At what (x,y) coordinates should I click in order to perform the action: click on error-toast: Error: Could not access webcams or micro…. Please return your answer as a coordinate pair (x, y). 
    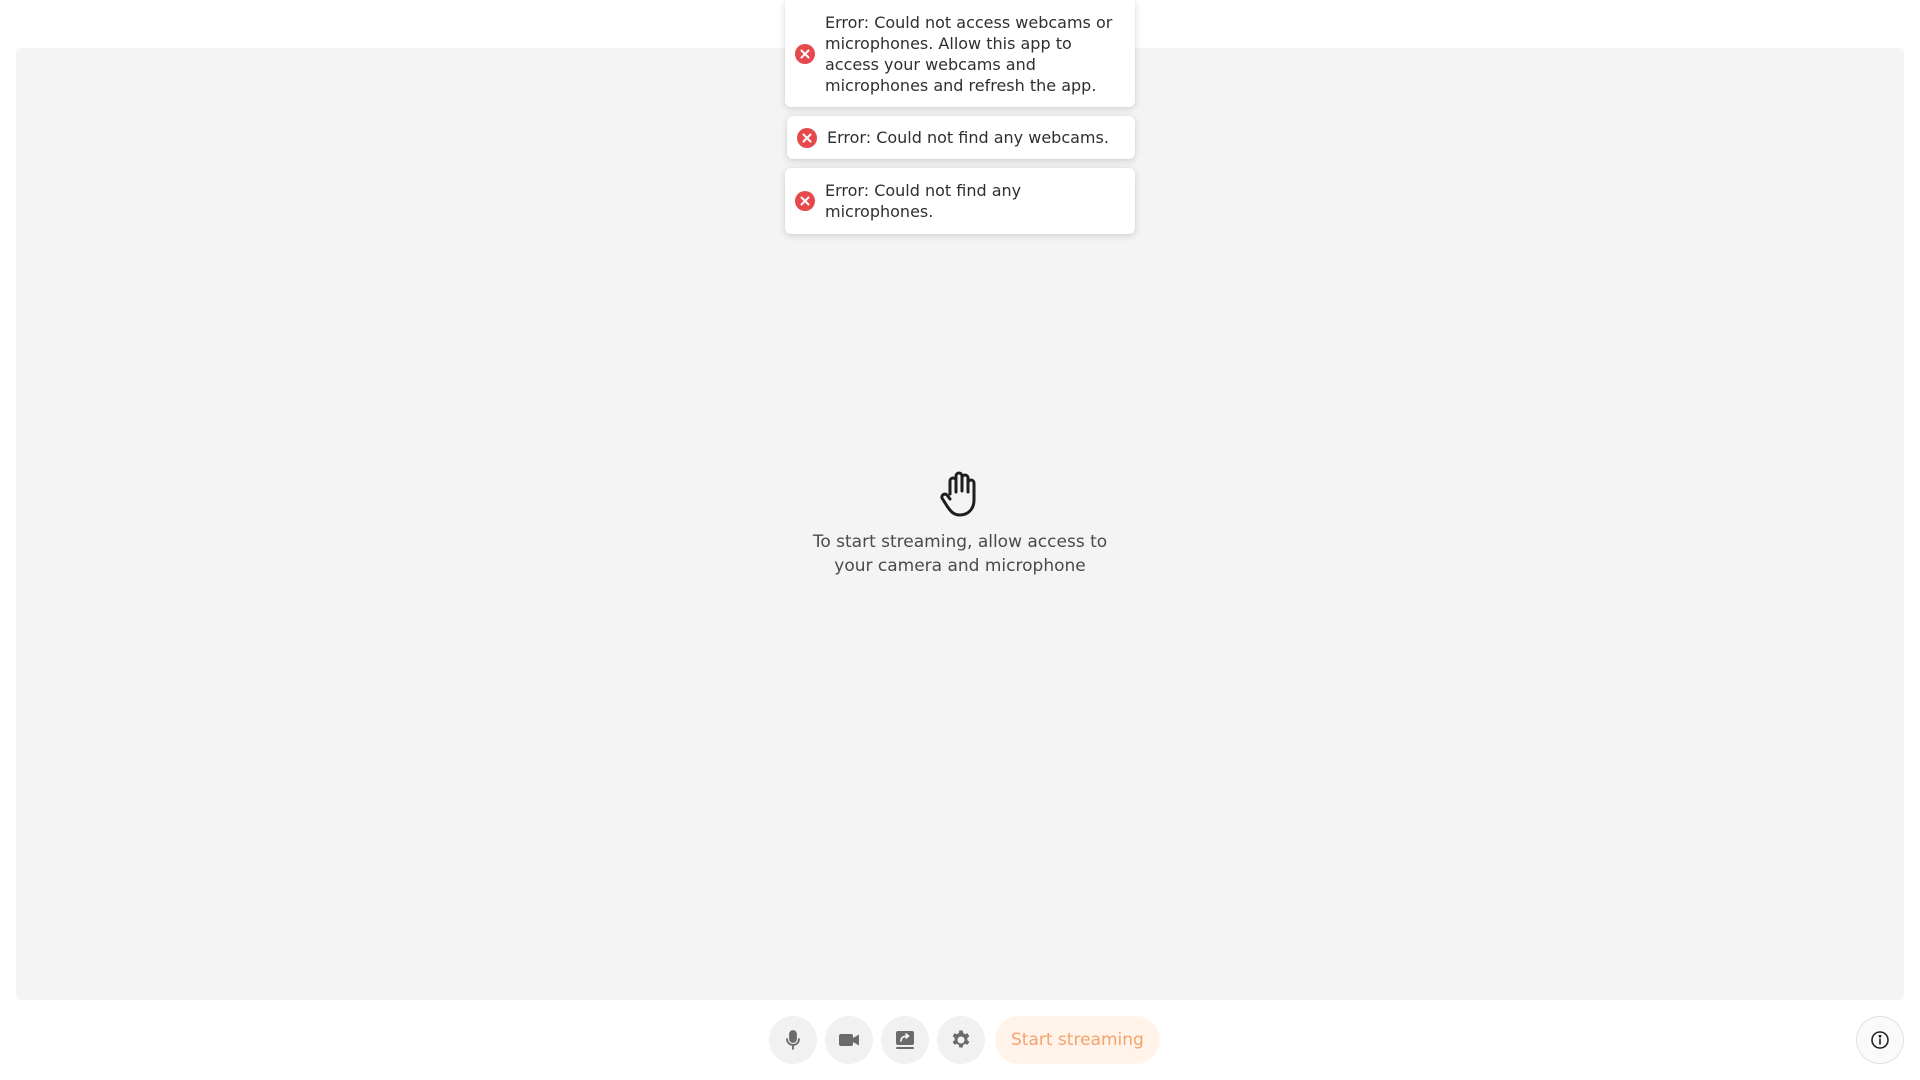
    Looking at the image, I should click on (960, 53).